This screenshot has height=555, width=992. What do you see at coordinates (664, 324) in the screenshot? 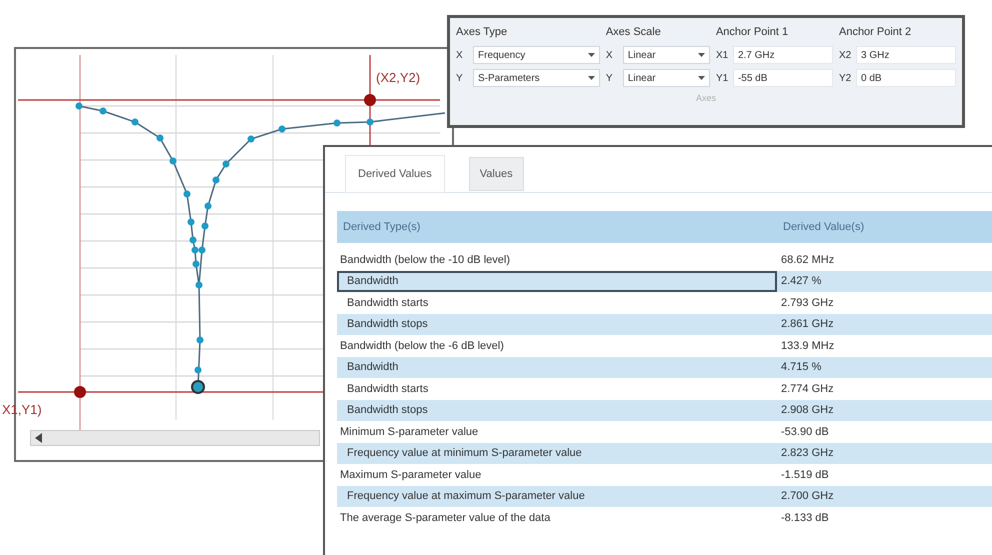
I see `table-row: Bandwidth stops 2.861 GHz` at bounding box center [664, 324].